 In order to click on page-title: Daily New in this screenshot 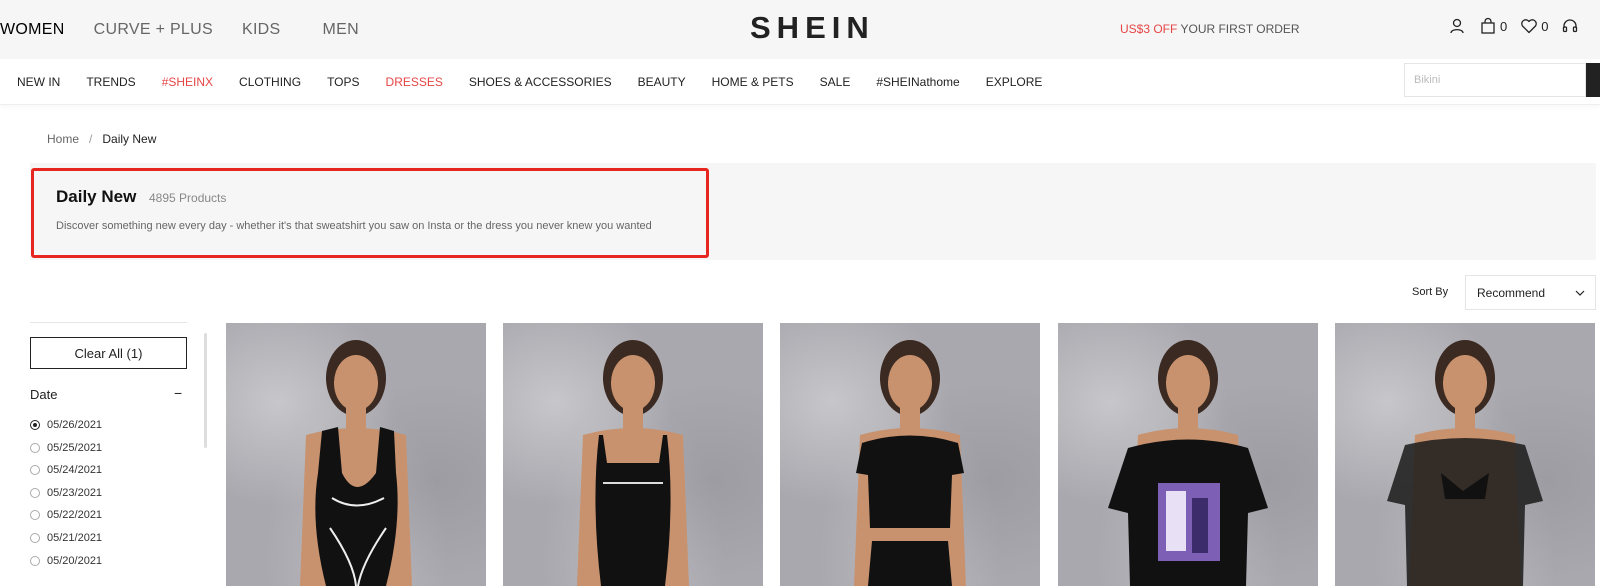, I will do `click(96, 196)`.